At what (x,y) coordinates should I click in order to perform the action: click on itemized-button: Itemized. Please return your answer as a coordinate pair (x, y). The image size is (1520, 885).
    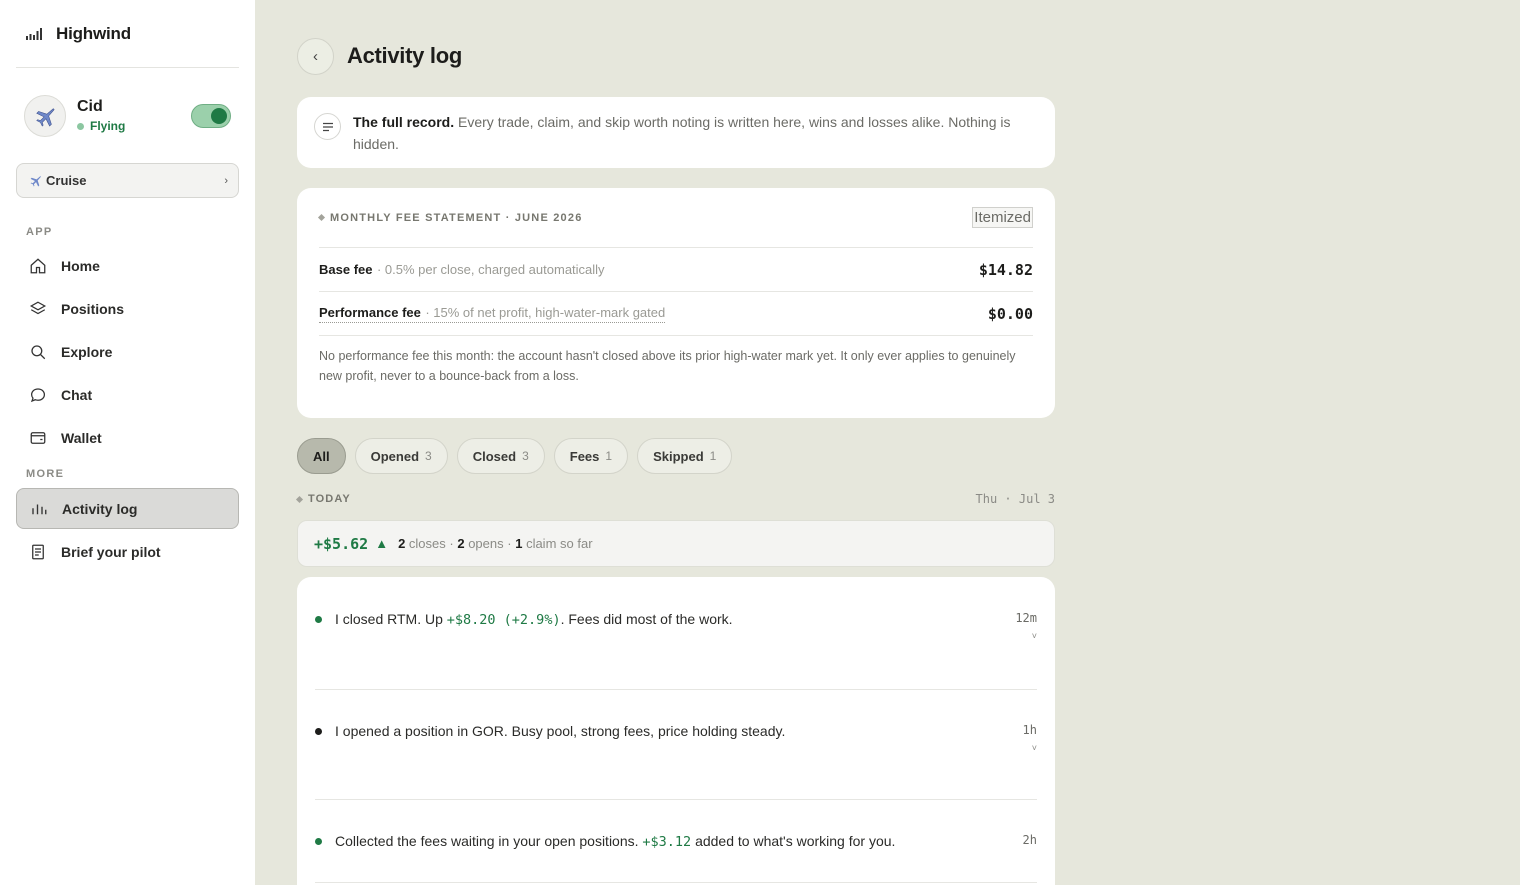
    Looking at the image, I should click on (1002, 217).